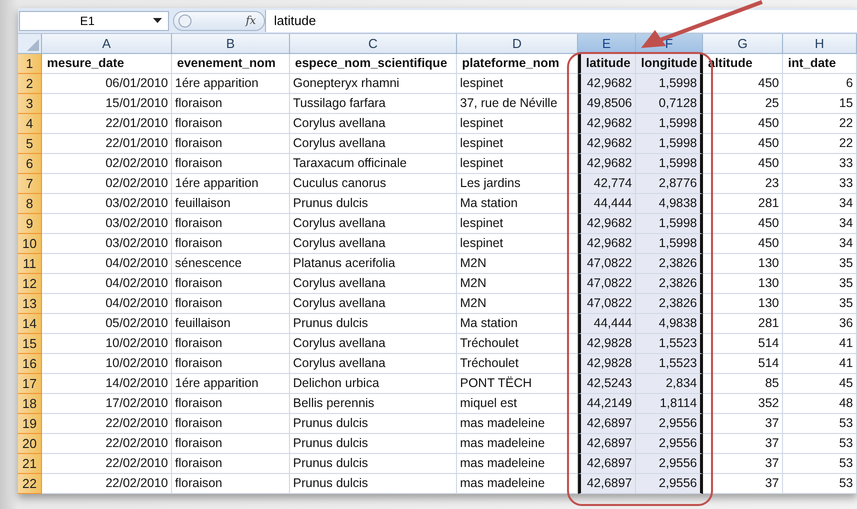 The image size is (857, 509). What do you see at coordinates (669, 104) in the screenshot?
I see `table-cell: 0,7128` at bounding box center [669, 104].